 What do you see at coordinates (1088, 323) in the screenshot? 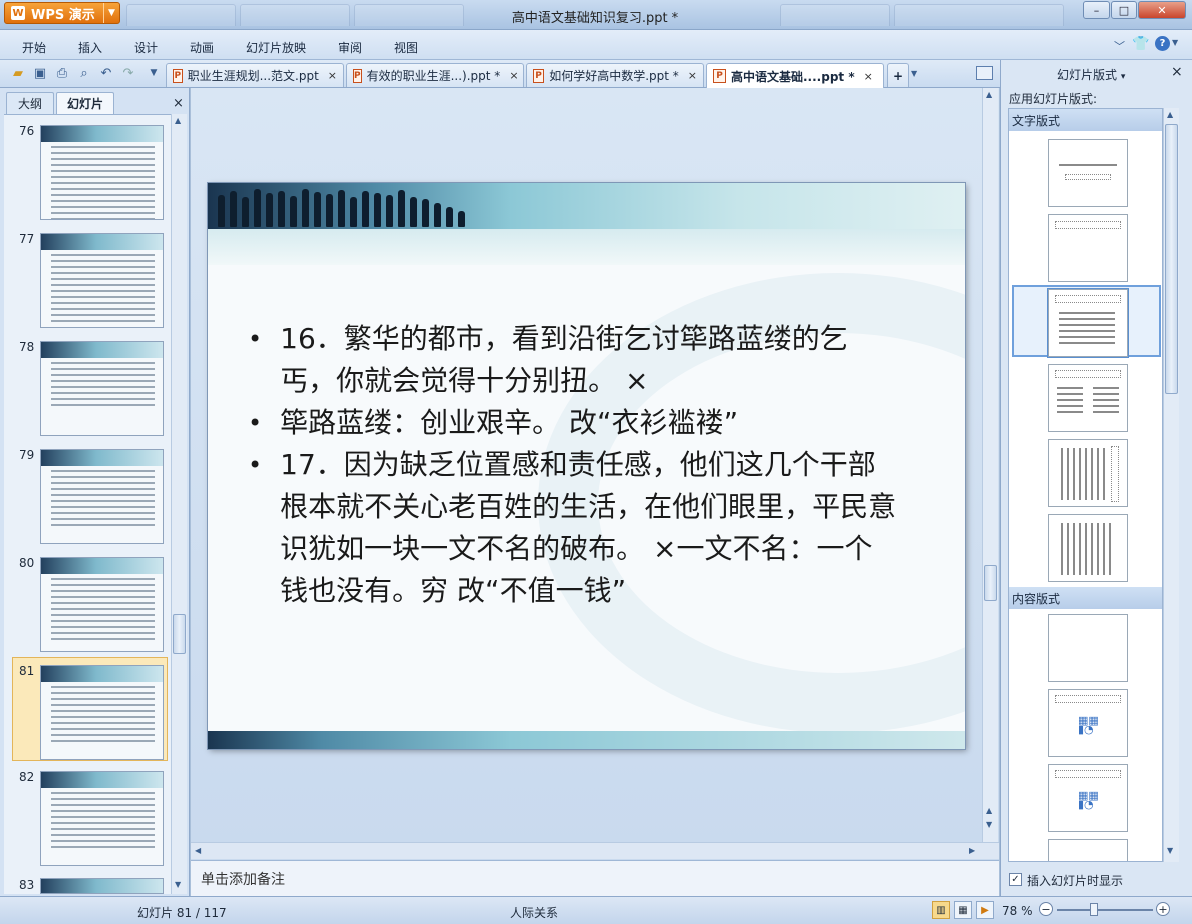
I see `layout-title-and-text` at bounding box center [1088, 323].